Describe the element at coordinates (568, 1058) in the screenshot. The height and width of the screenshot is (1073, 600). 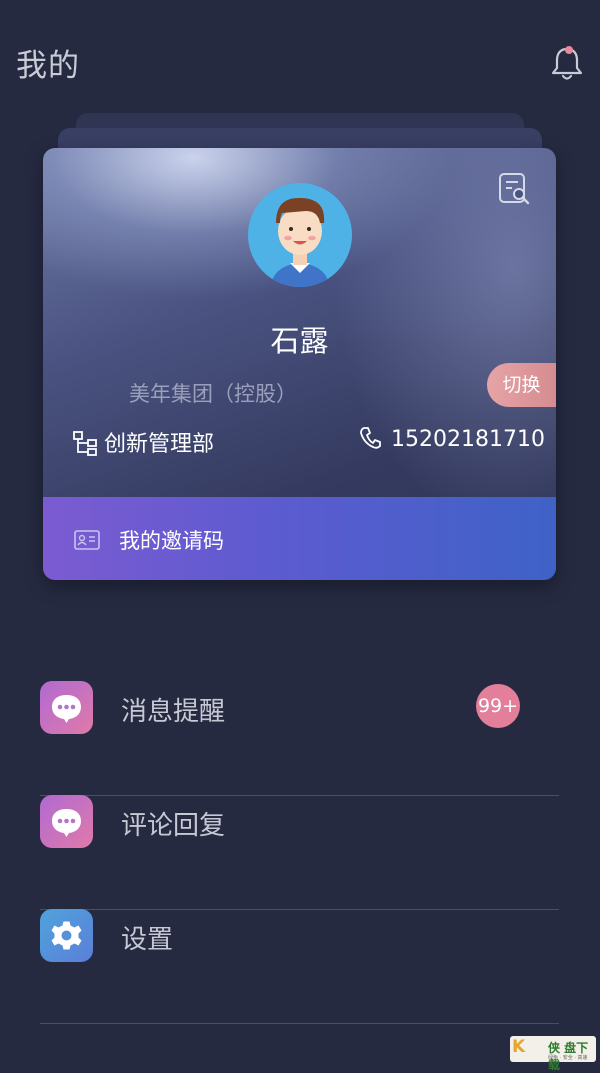
I see `watermark-subtitle: 绿色 · 安全 · 高速` at that location.